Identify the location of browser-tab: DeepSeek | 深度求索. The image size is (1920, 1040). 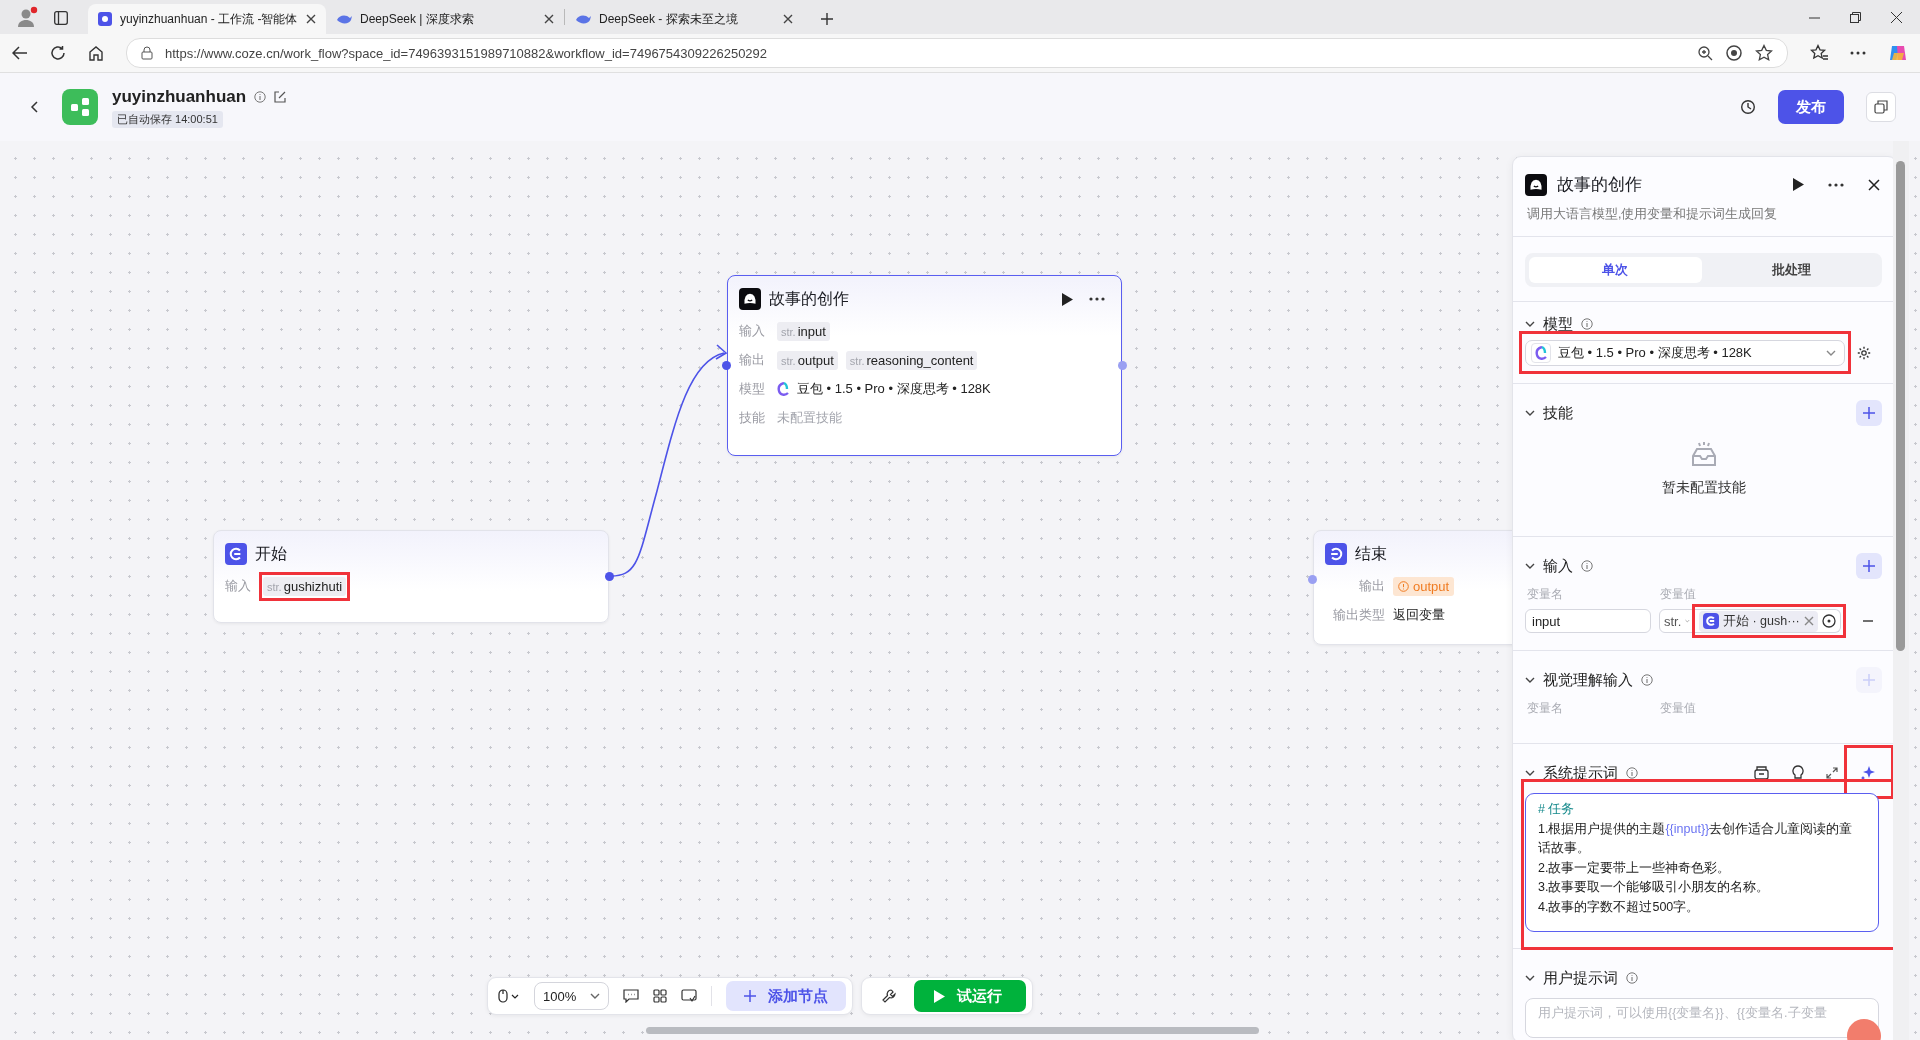
(445, 19).